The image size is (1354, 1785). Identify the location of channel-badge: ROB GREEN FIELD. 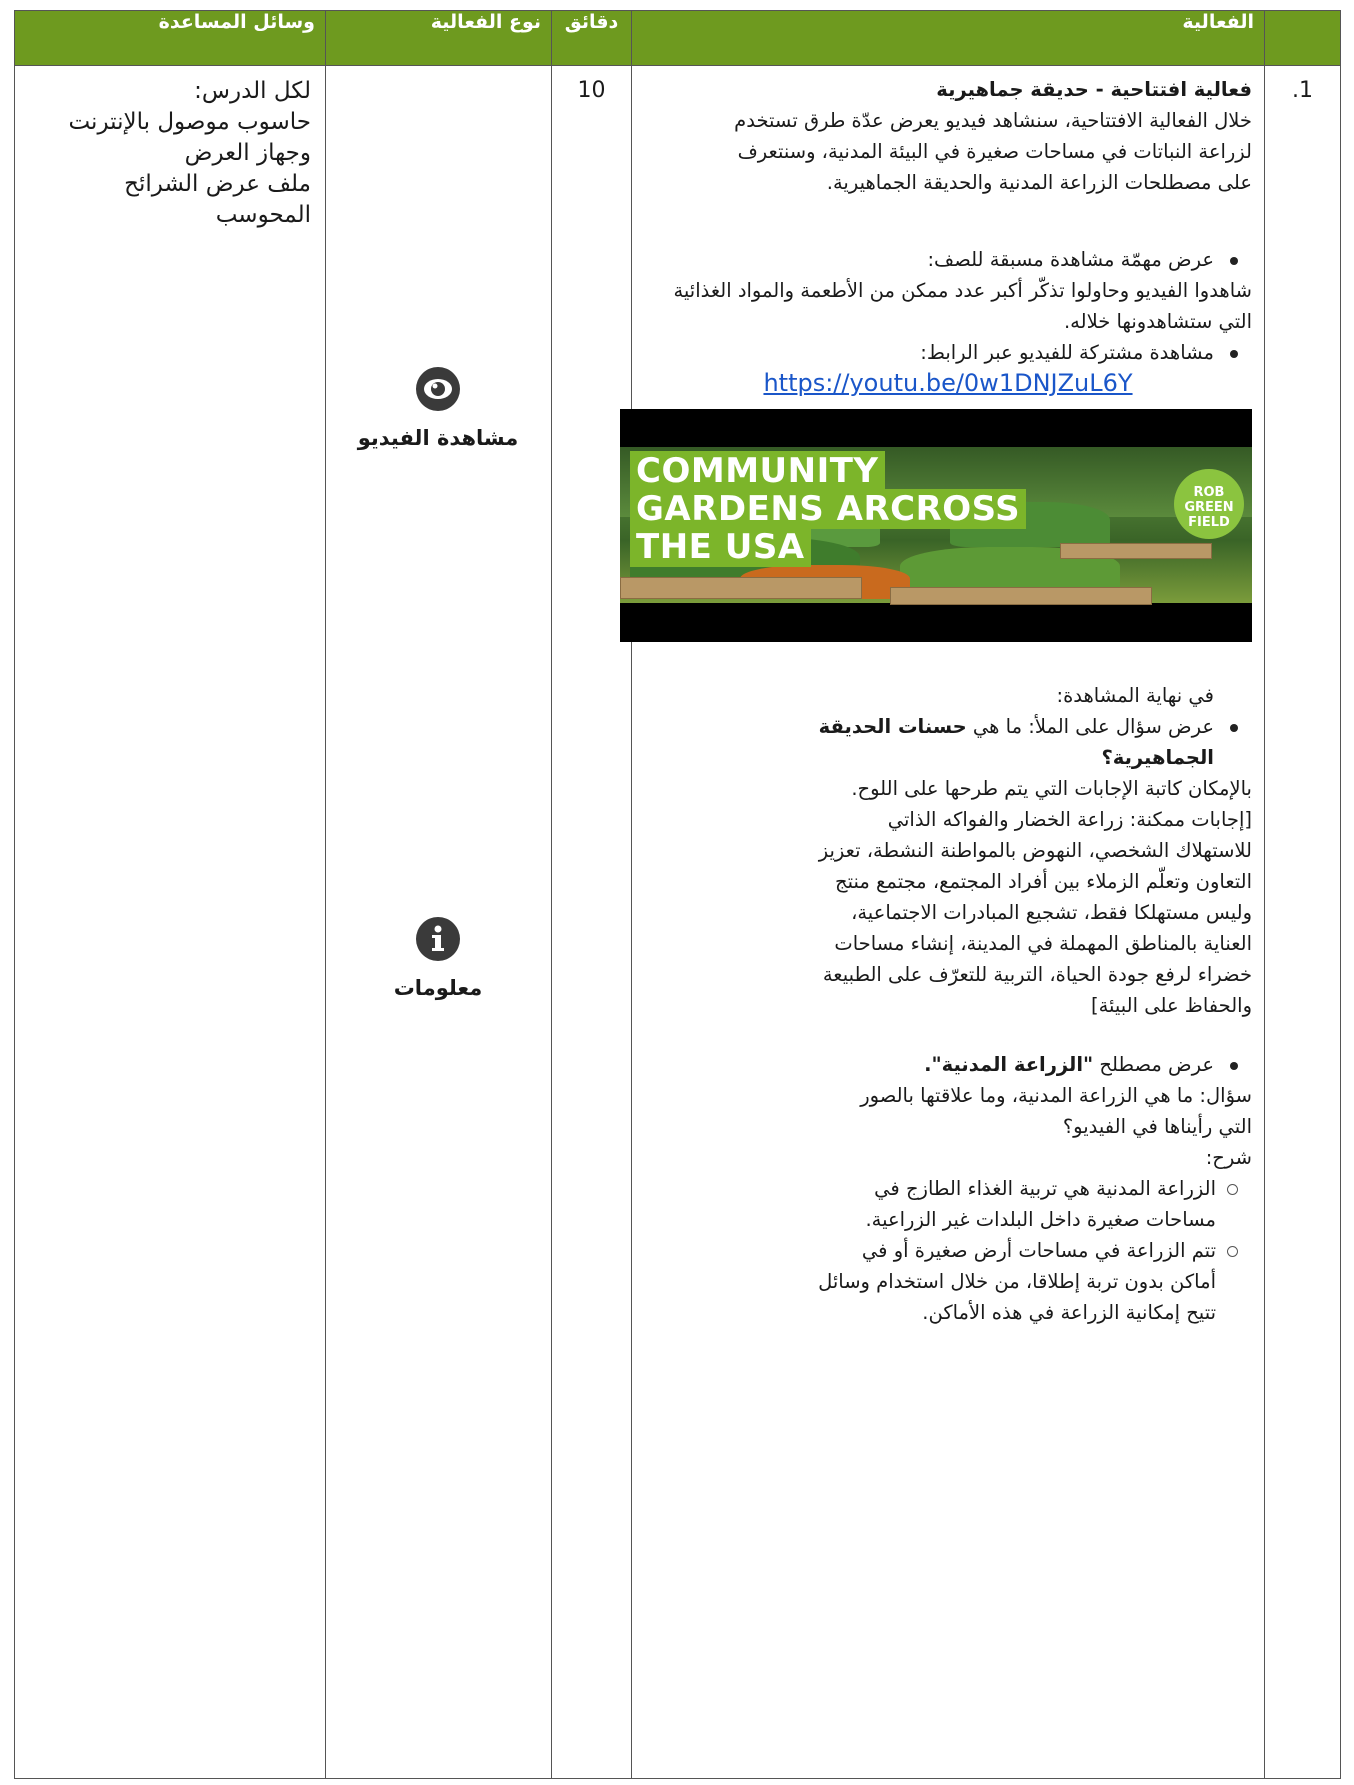
(1209, 504).